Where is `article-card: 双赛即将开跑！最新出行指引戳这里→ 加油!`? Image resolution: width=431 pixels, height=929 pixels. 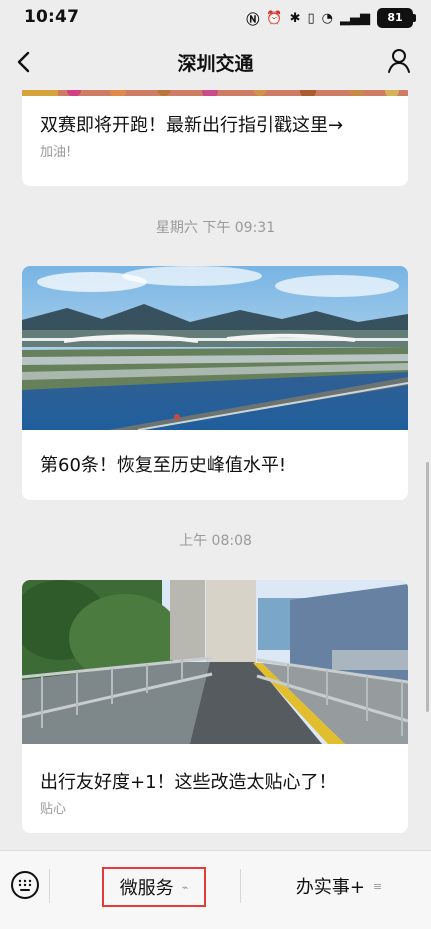
article-card: 双赛即将开跑！最新出行指引戳这里→ 加油! is located at coordinates (215, 138).